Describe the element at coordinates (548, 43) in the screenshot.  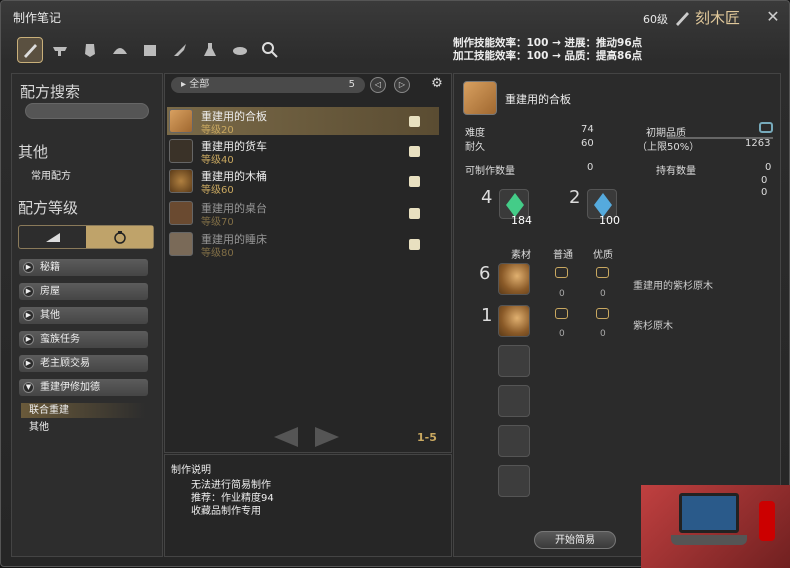
I see `bonus-line-1: 制作技能效率：100 → 进展：推动96点` at that location.